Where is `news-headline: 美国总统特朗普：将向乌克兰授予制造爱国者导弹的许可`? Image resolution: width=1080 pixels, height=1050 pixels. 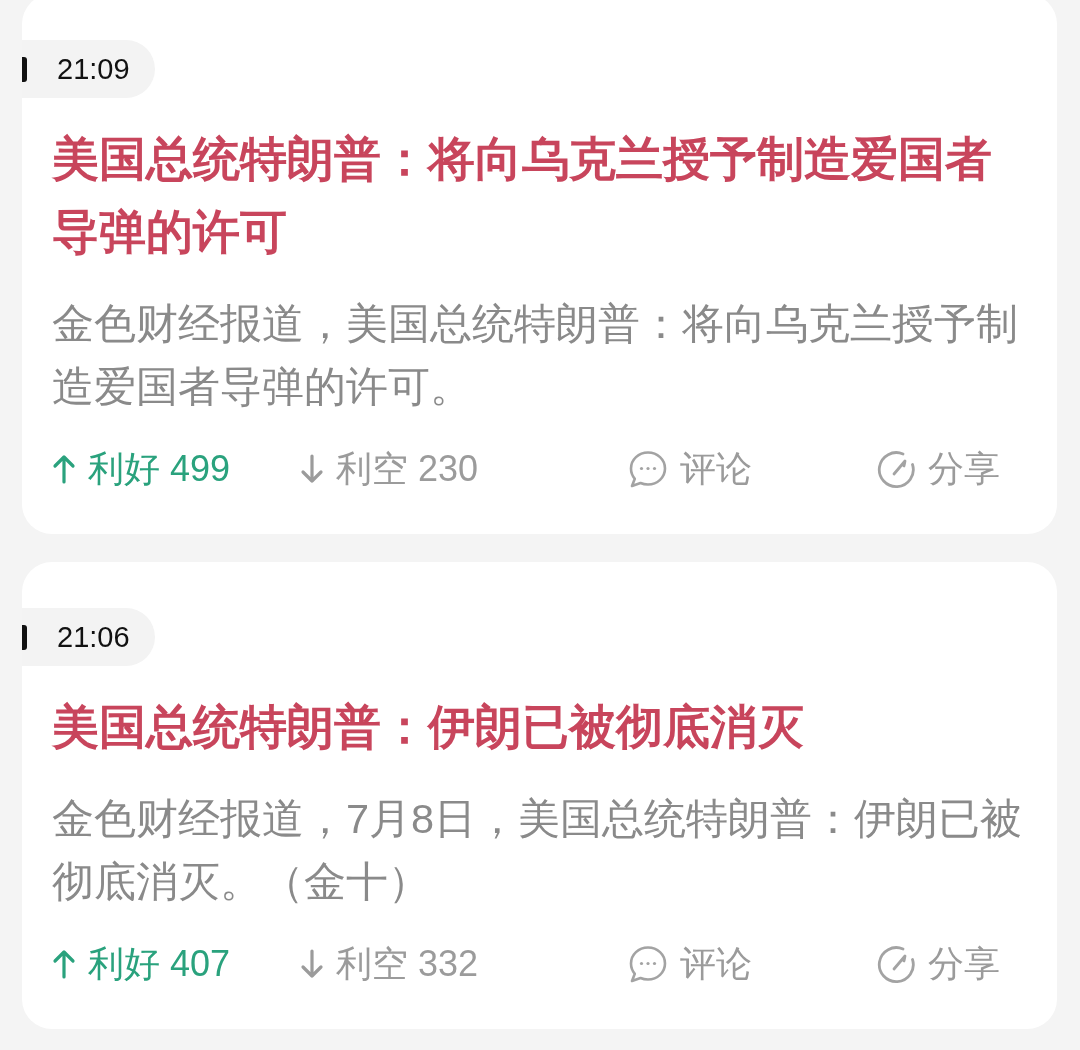 news-headline: 美国总统特朗普：将向乌克兰授予制造爱国者导弹的许可 is located at coordinates (522, 195).